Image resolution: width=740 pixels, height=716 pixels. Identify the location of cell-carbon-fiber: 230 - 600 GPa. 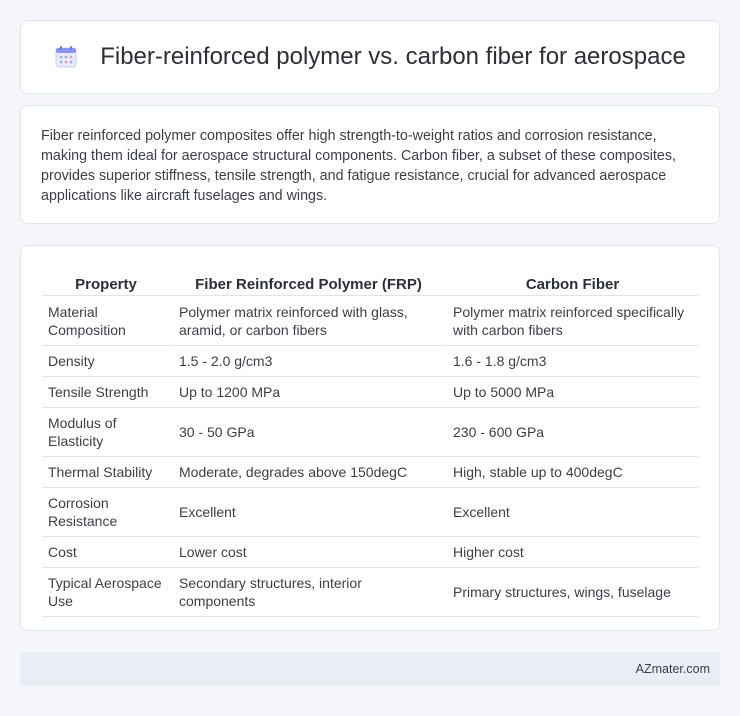
(571, 432).